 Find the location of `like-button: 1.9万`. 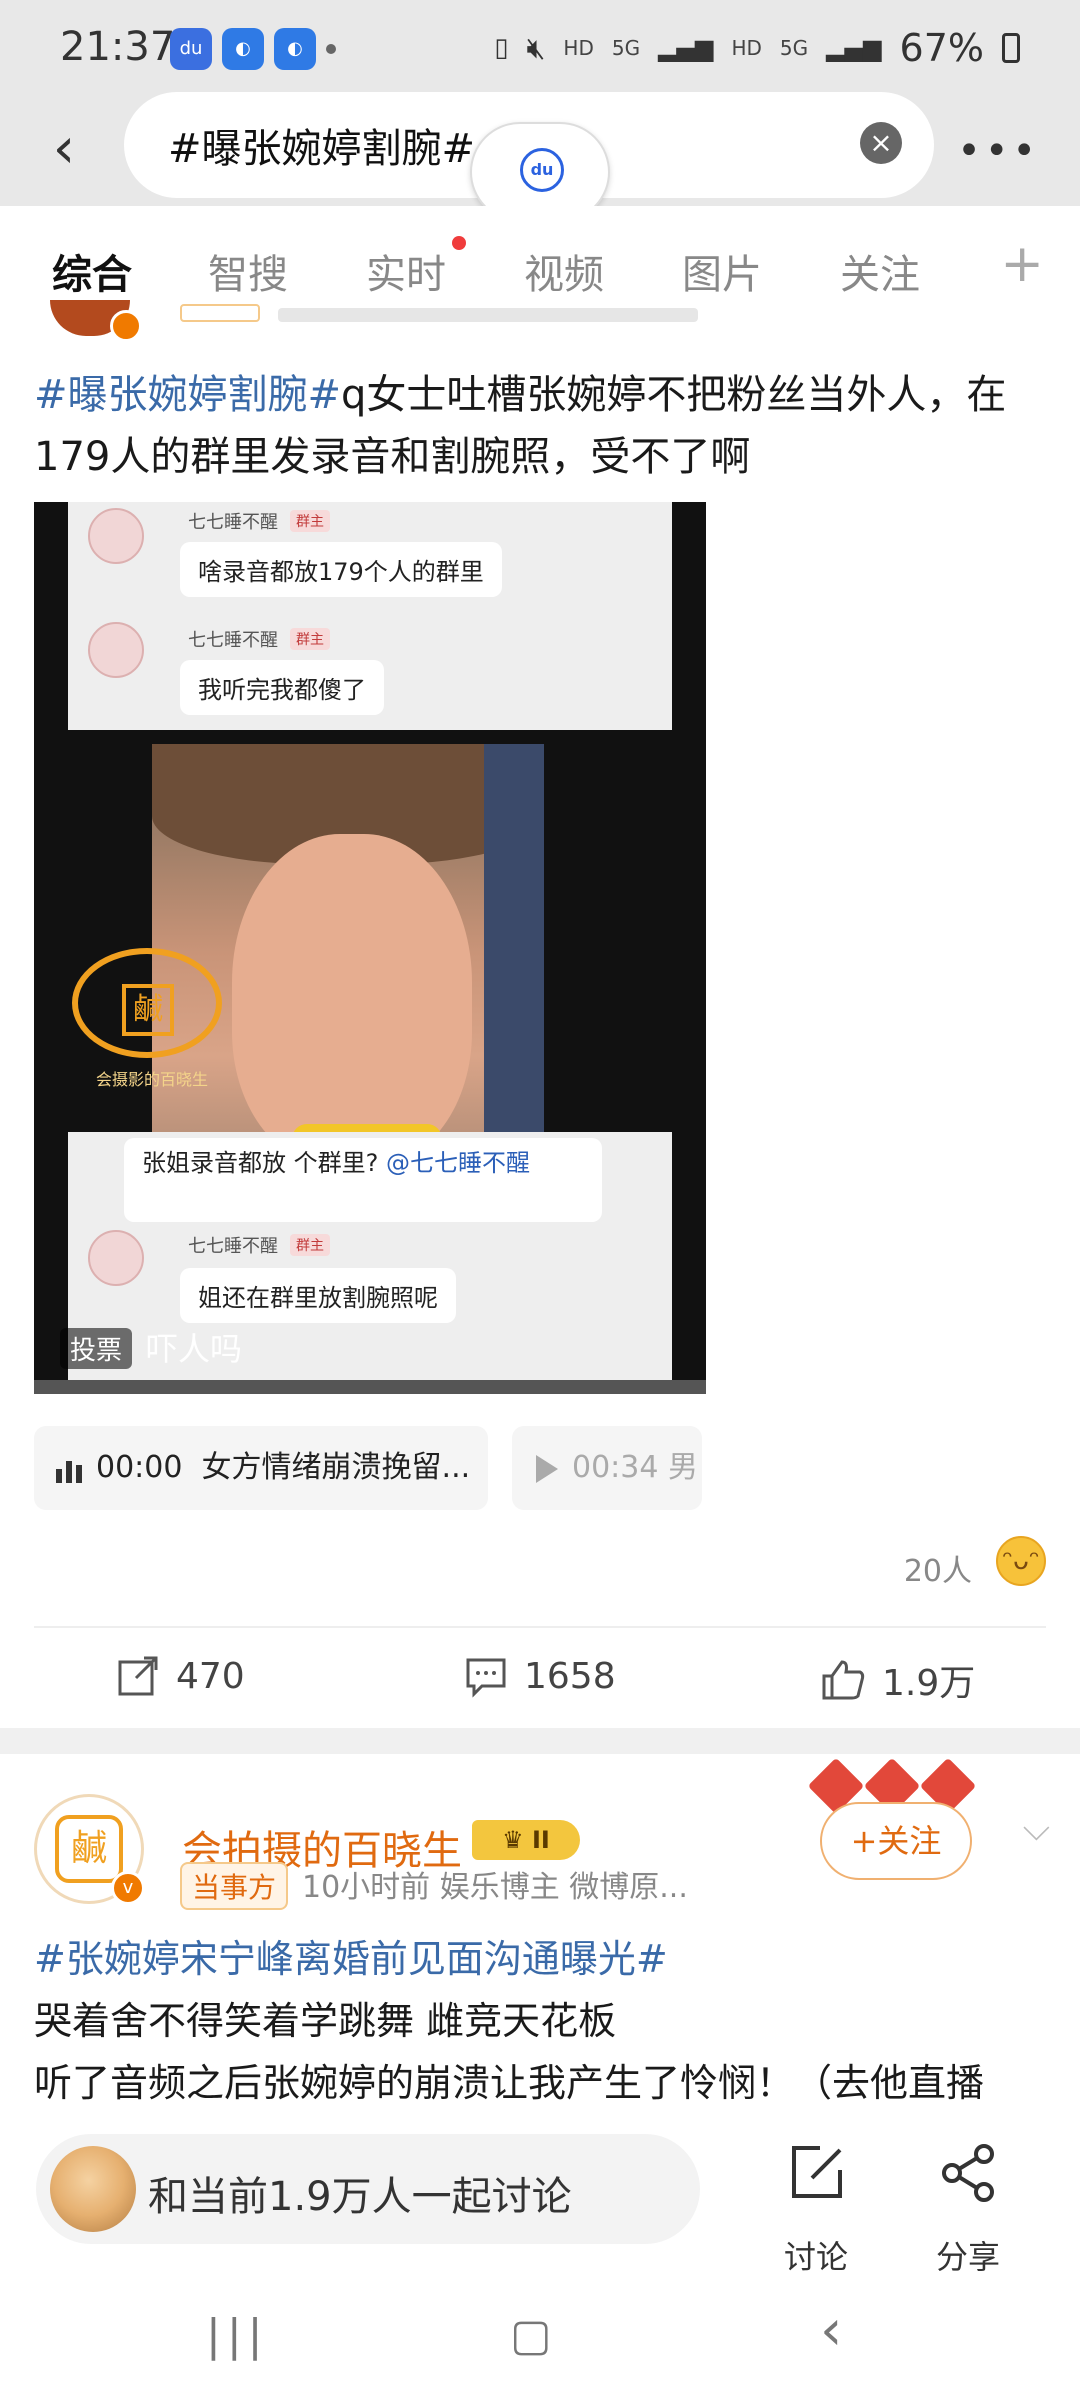

like-button: 1.9万 is located at coordinates (897, 1680).